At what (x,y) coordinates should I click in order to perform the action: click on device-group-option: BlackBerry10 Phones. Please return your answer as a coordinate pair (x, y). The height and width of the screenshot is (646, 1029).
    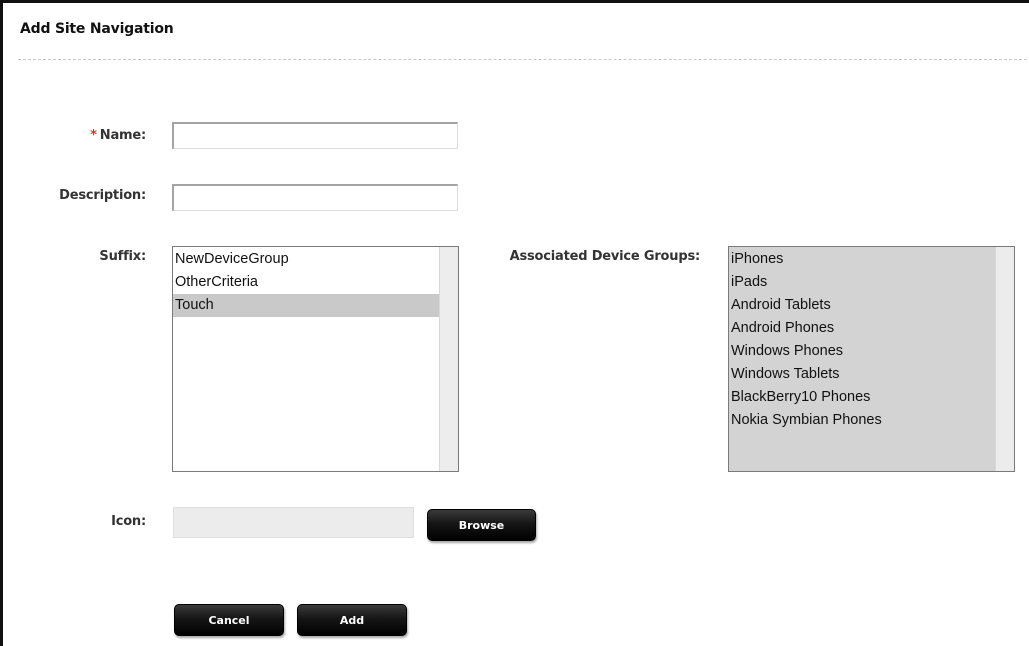
    Looking at the image, I should click on (871, 397).